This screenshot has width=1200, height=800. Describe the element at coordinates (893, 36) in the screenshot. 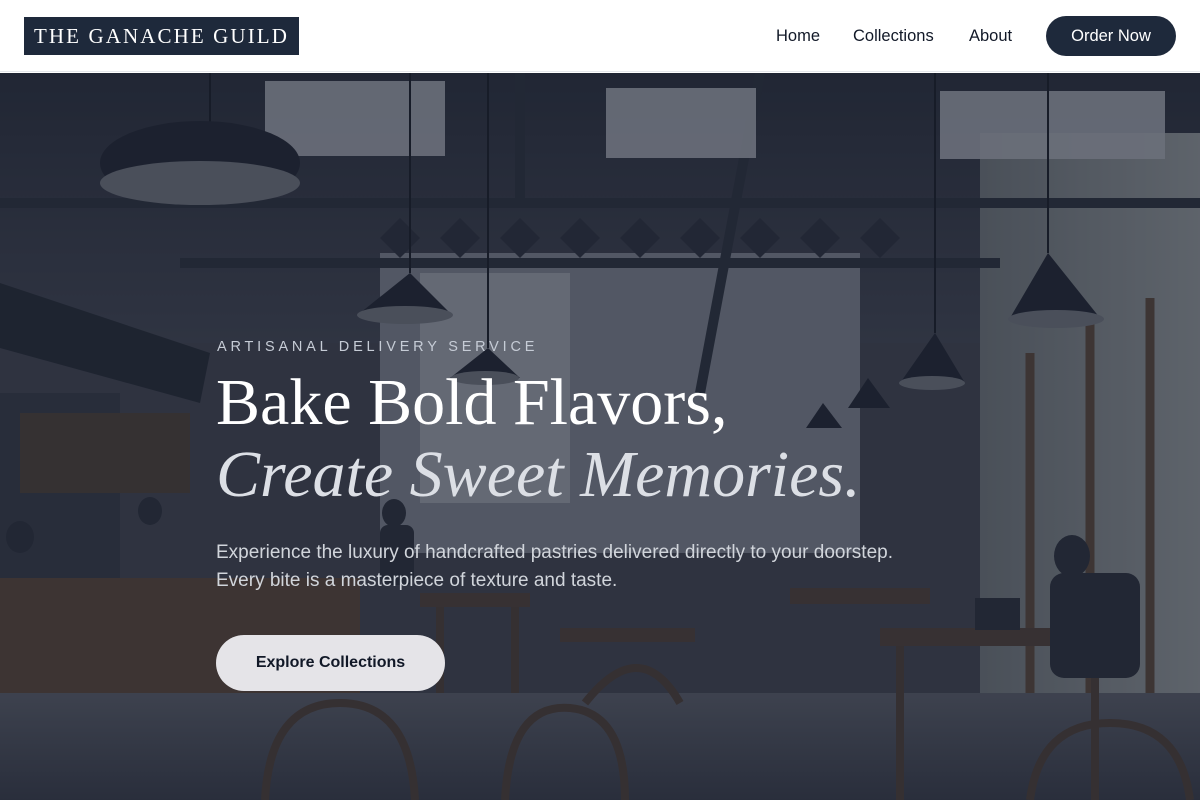

I see `nav-link-collections: Collections` at that location.